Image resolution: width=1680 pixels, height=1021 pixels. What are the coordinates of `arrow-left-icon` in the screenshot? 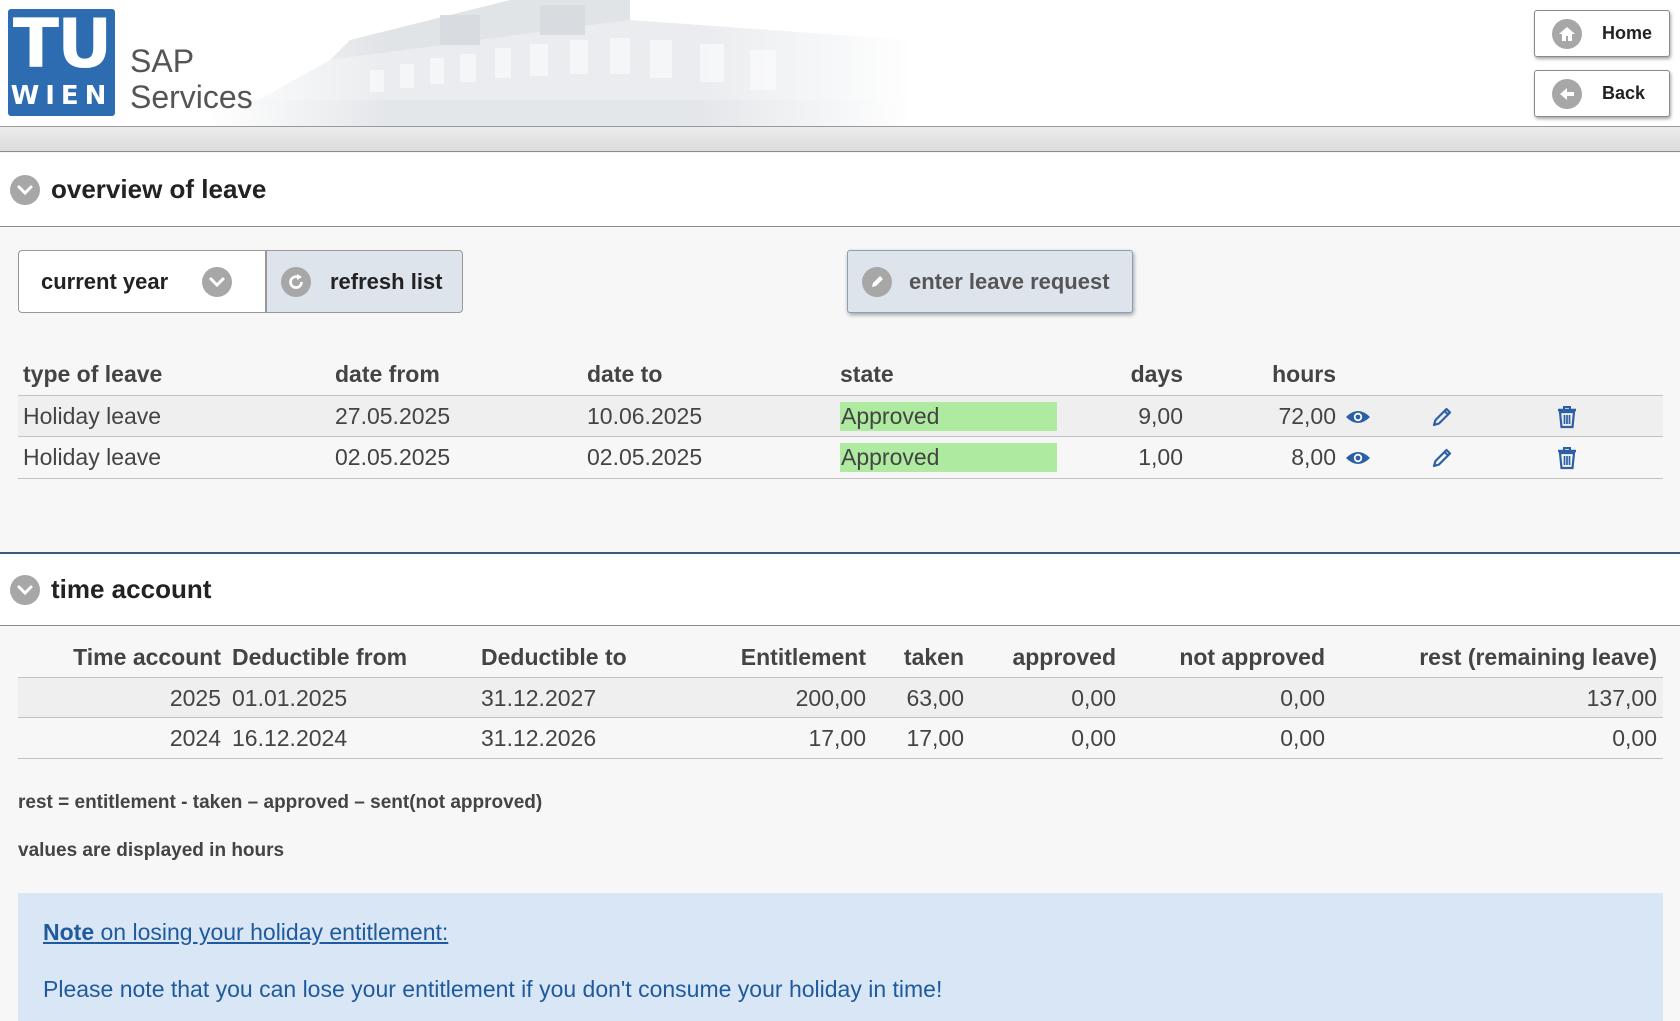 It's located at (1567, 93).